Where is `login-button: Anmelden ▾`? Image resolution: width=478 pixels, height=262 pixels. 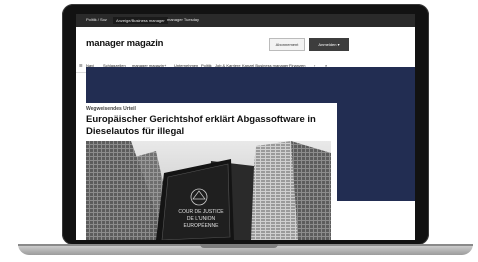 login-button: Anmelden ▾ is located at coordinates (329, 44).